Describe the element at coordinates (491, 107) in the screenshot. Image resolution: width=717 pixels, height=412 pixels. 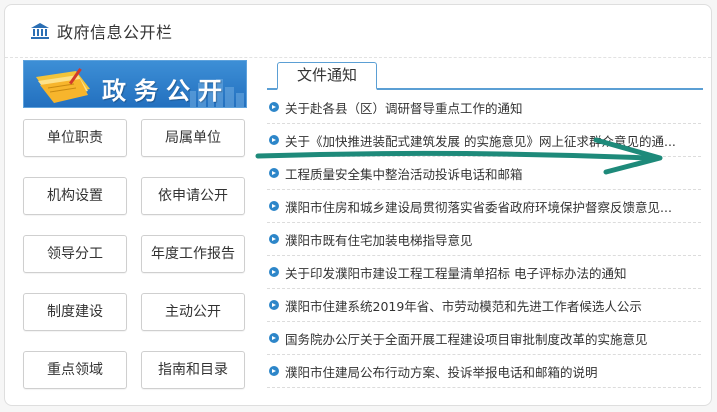
I see `notice-link: 关于赴各县（区）调研督导重点工作的通知` at that location.